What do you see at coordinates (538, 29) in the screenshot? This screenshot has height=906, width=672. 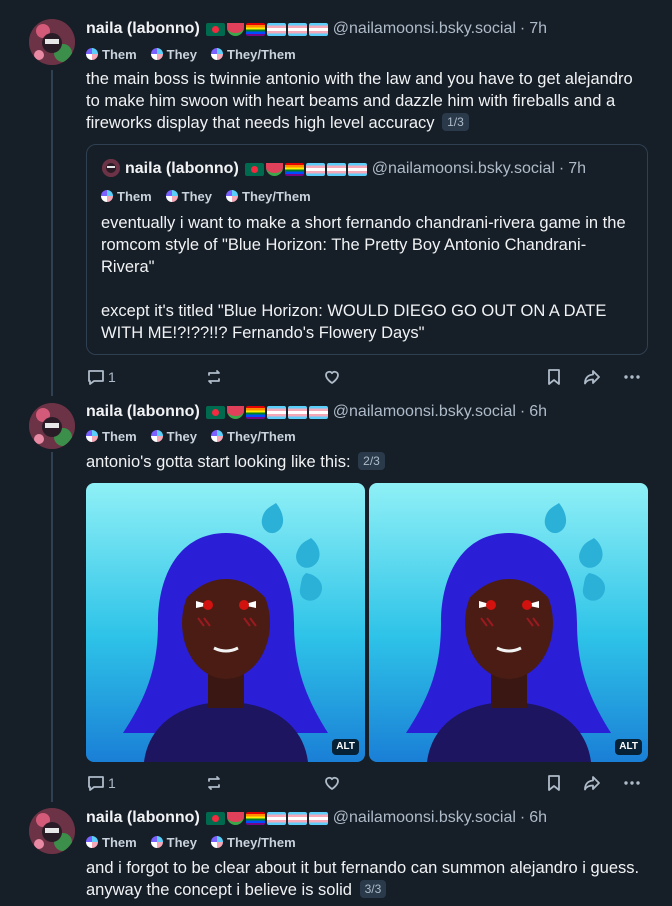 I see `post-time: 7h` at bounding box center [538, 29].